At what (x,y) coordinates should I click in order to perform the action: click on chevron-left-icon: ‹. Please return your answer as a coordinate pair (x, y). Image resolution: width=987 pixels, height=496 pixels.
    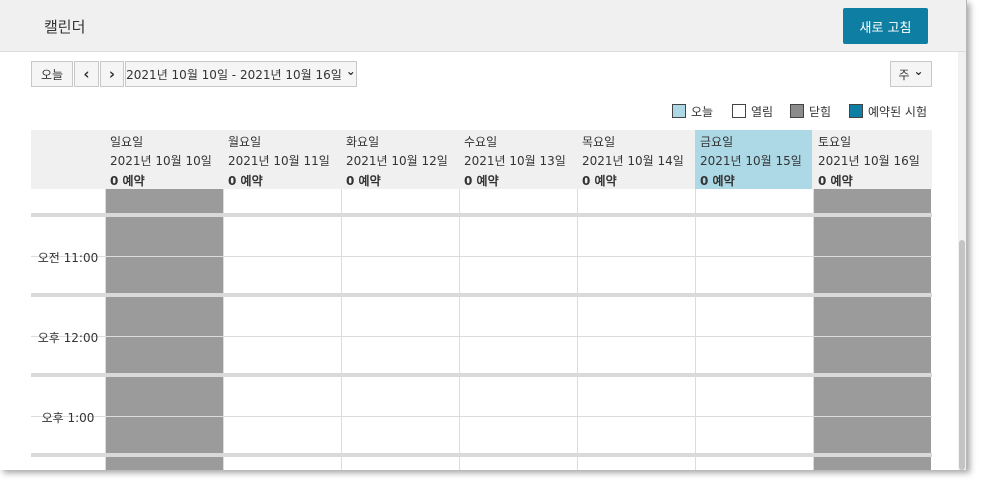
    Looking at the image, I should click on (86, 74).